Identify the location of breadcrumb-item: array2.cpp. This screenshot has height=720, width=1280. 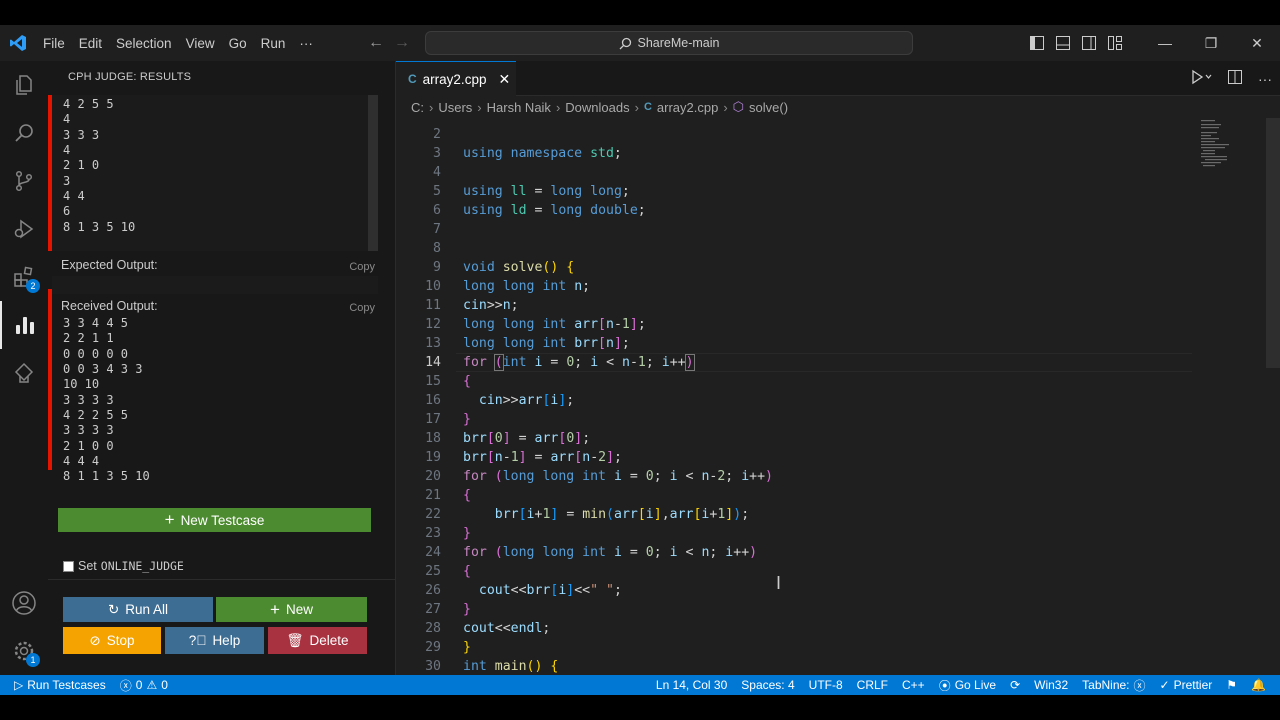
(687, 107).